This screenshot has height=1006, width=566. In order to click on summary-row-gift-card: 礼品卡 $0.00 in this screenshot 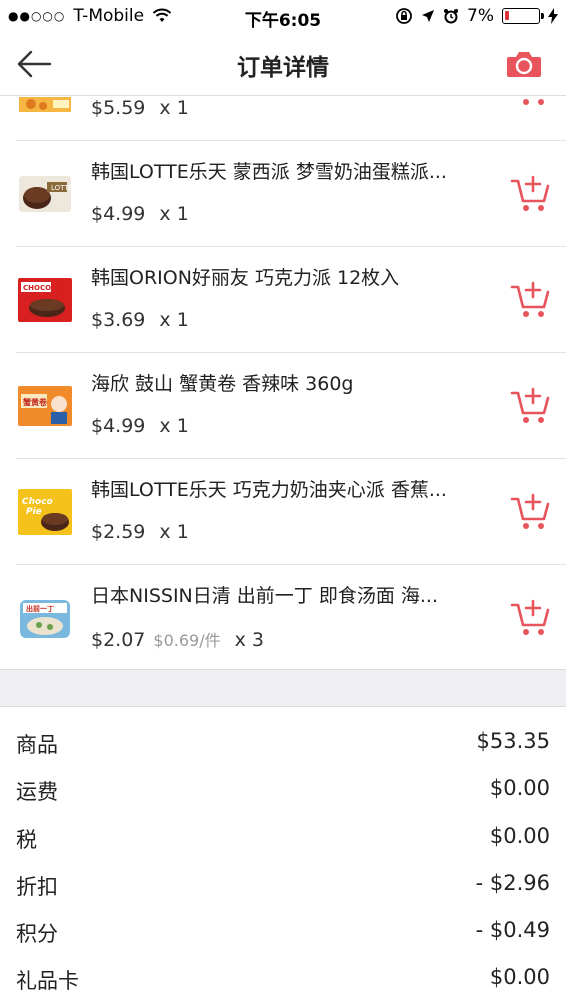, I will do `click(283, 978)`.